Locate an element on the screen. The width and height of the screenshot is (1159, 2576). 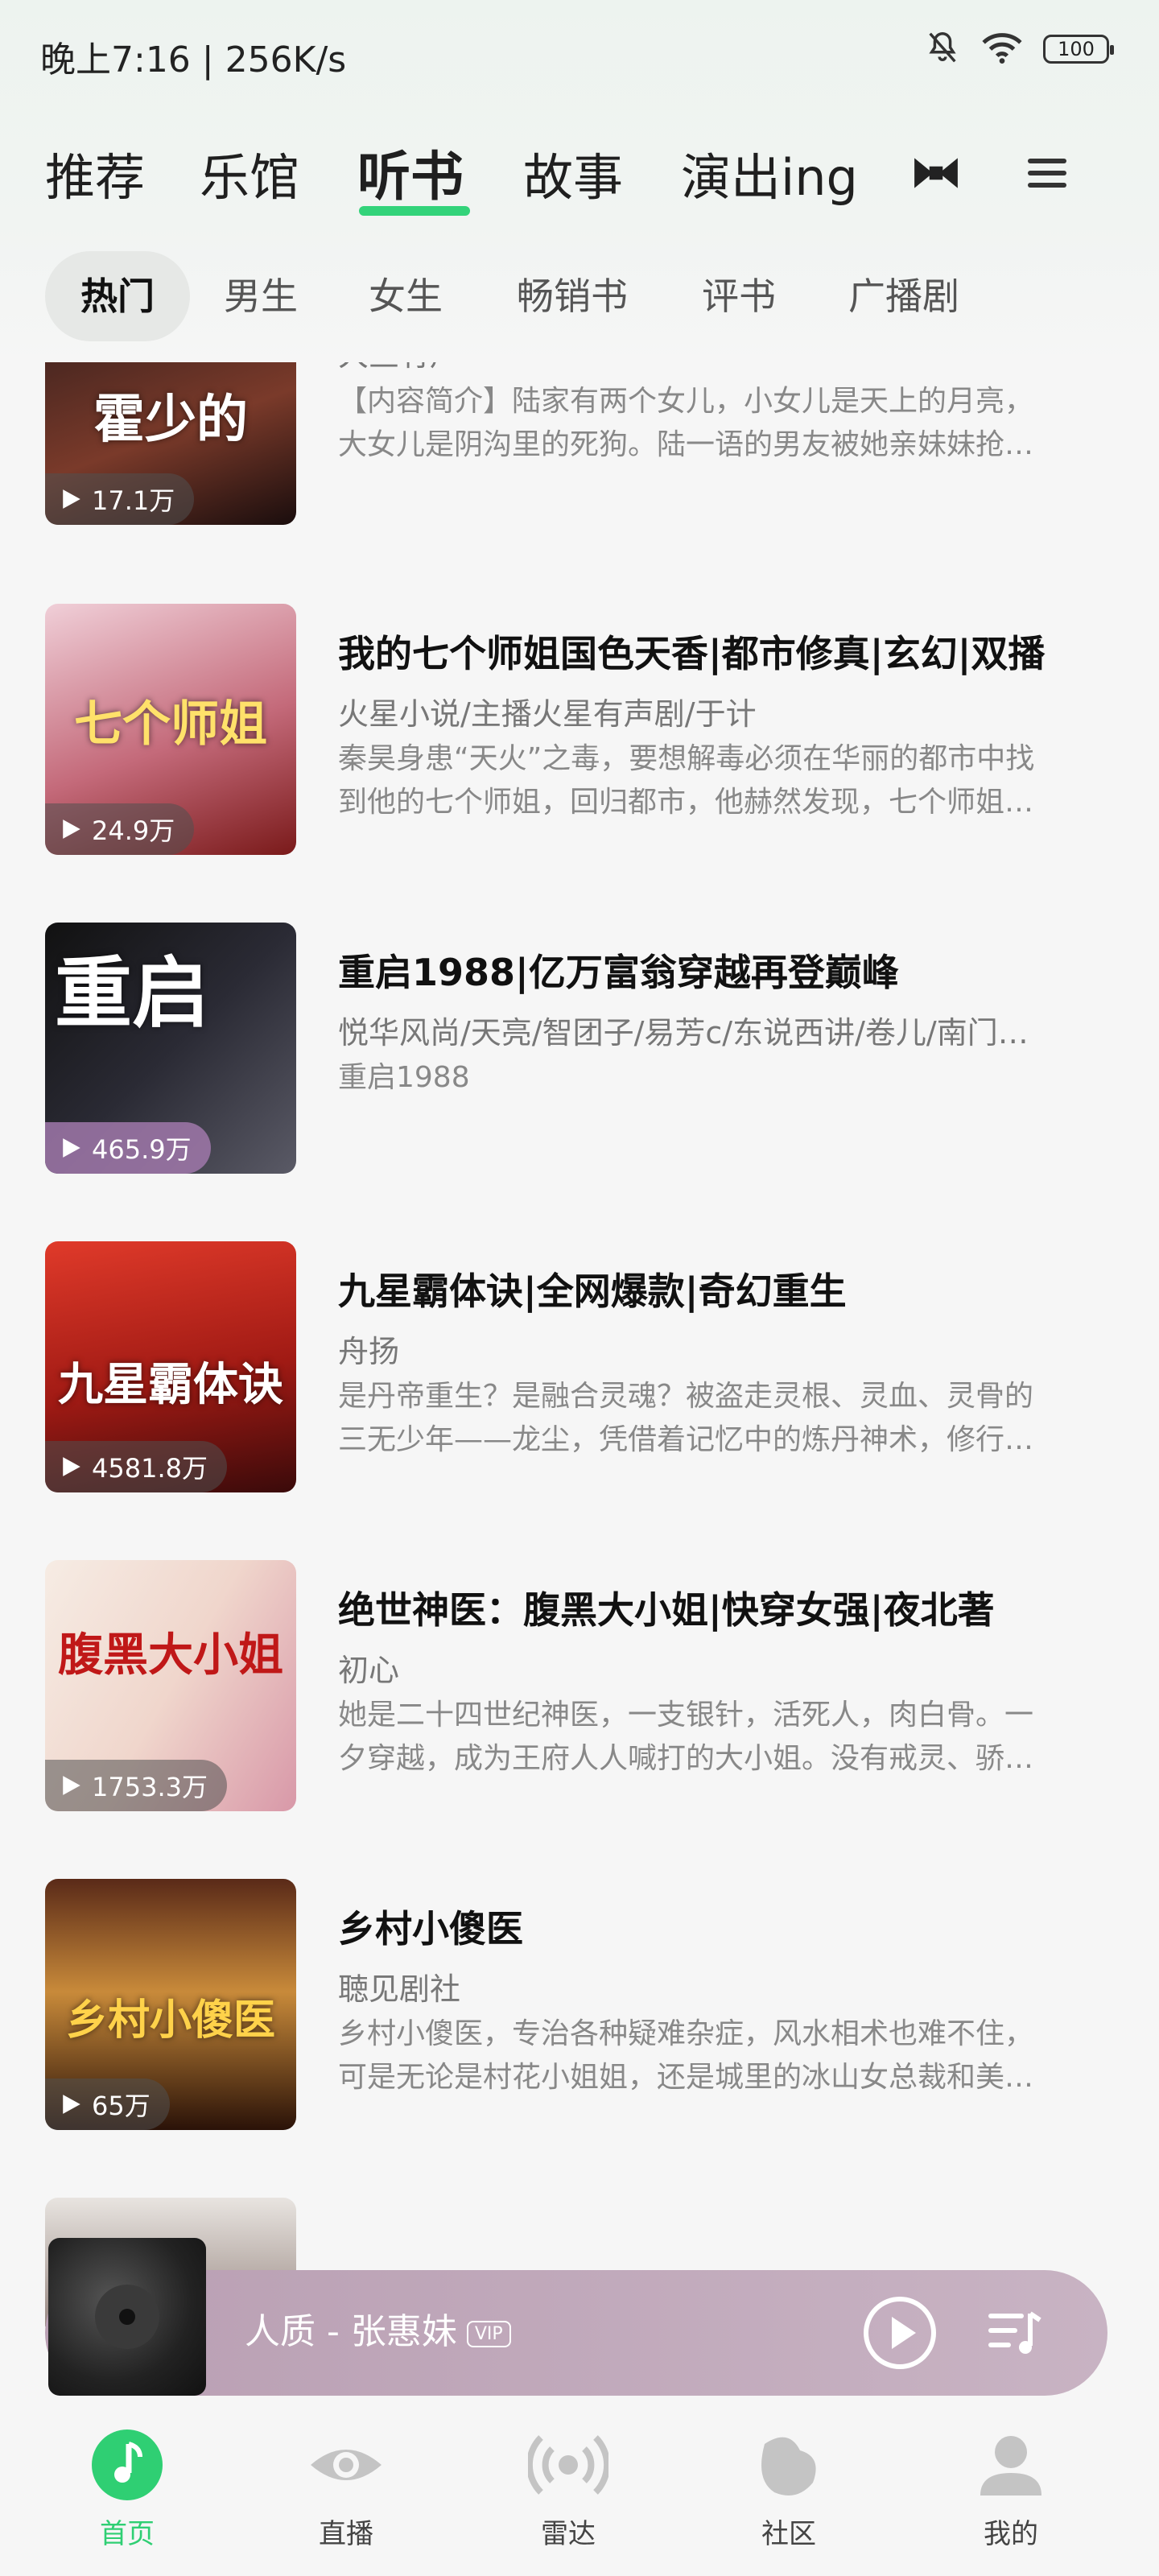
nav-label: 社区 is located at coordinates (788, 2534).